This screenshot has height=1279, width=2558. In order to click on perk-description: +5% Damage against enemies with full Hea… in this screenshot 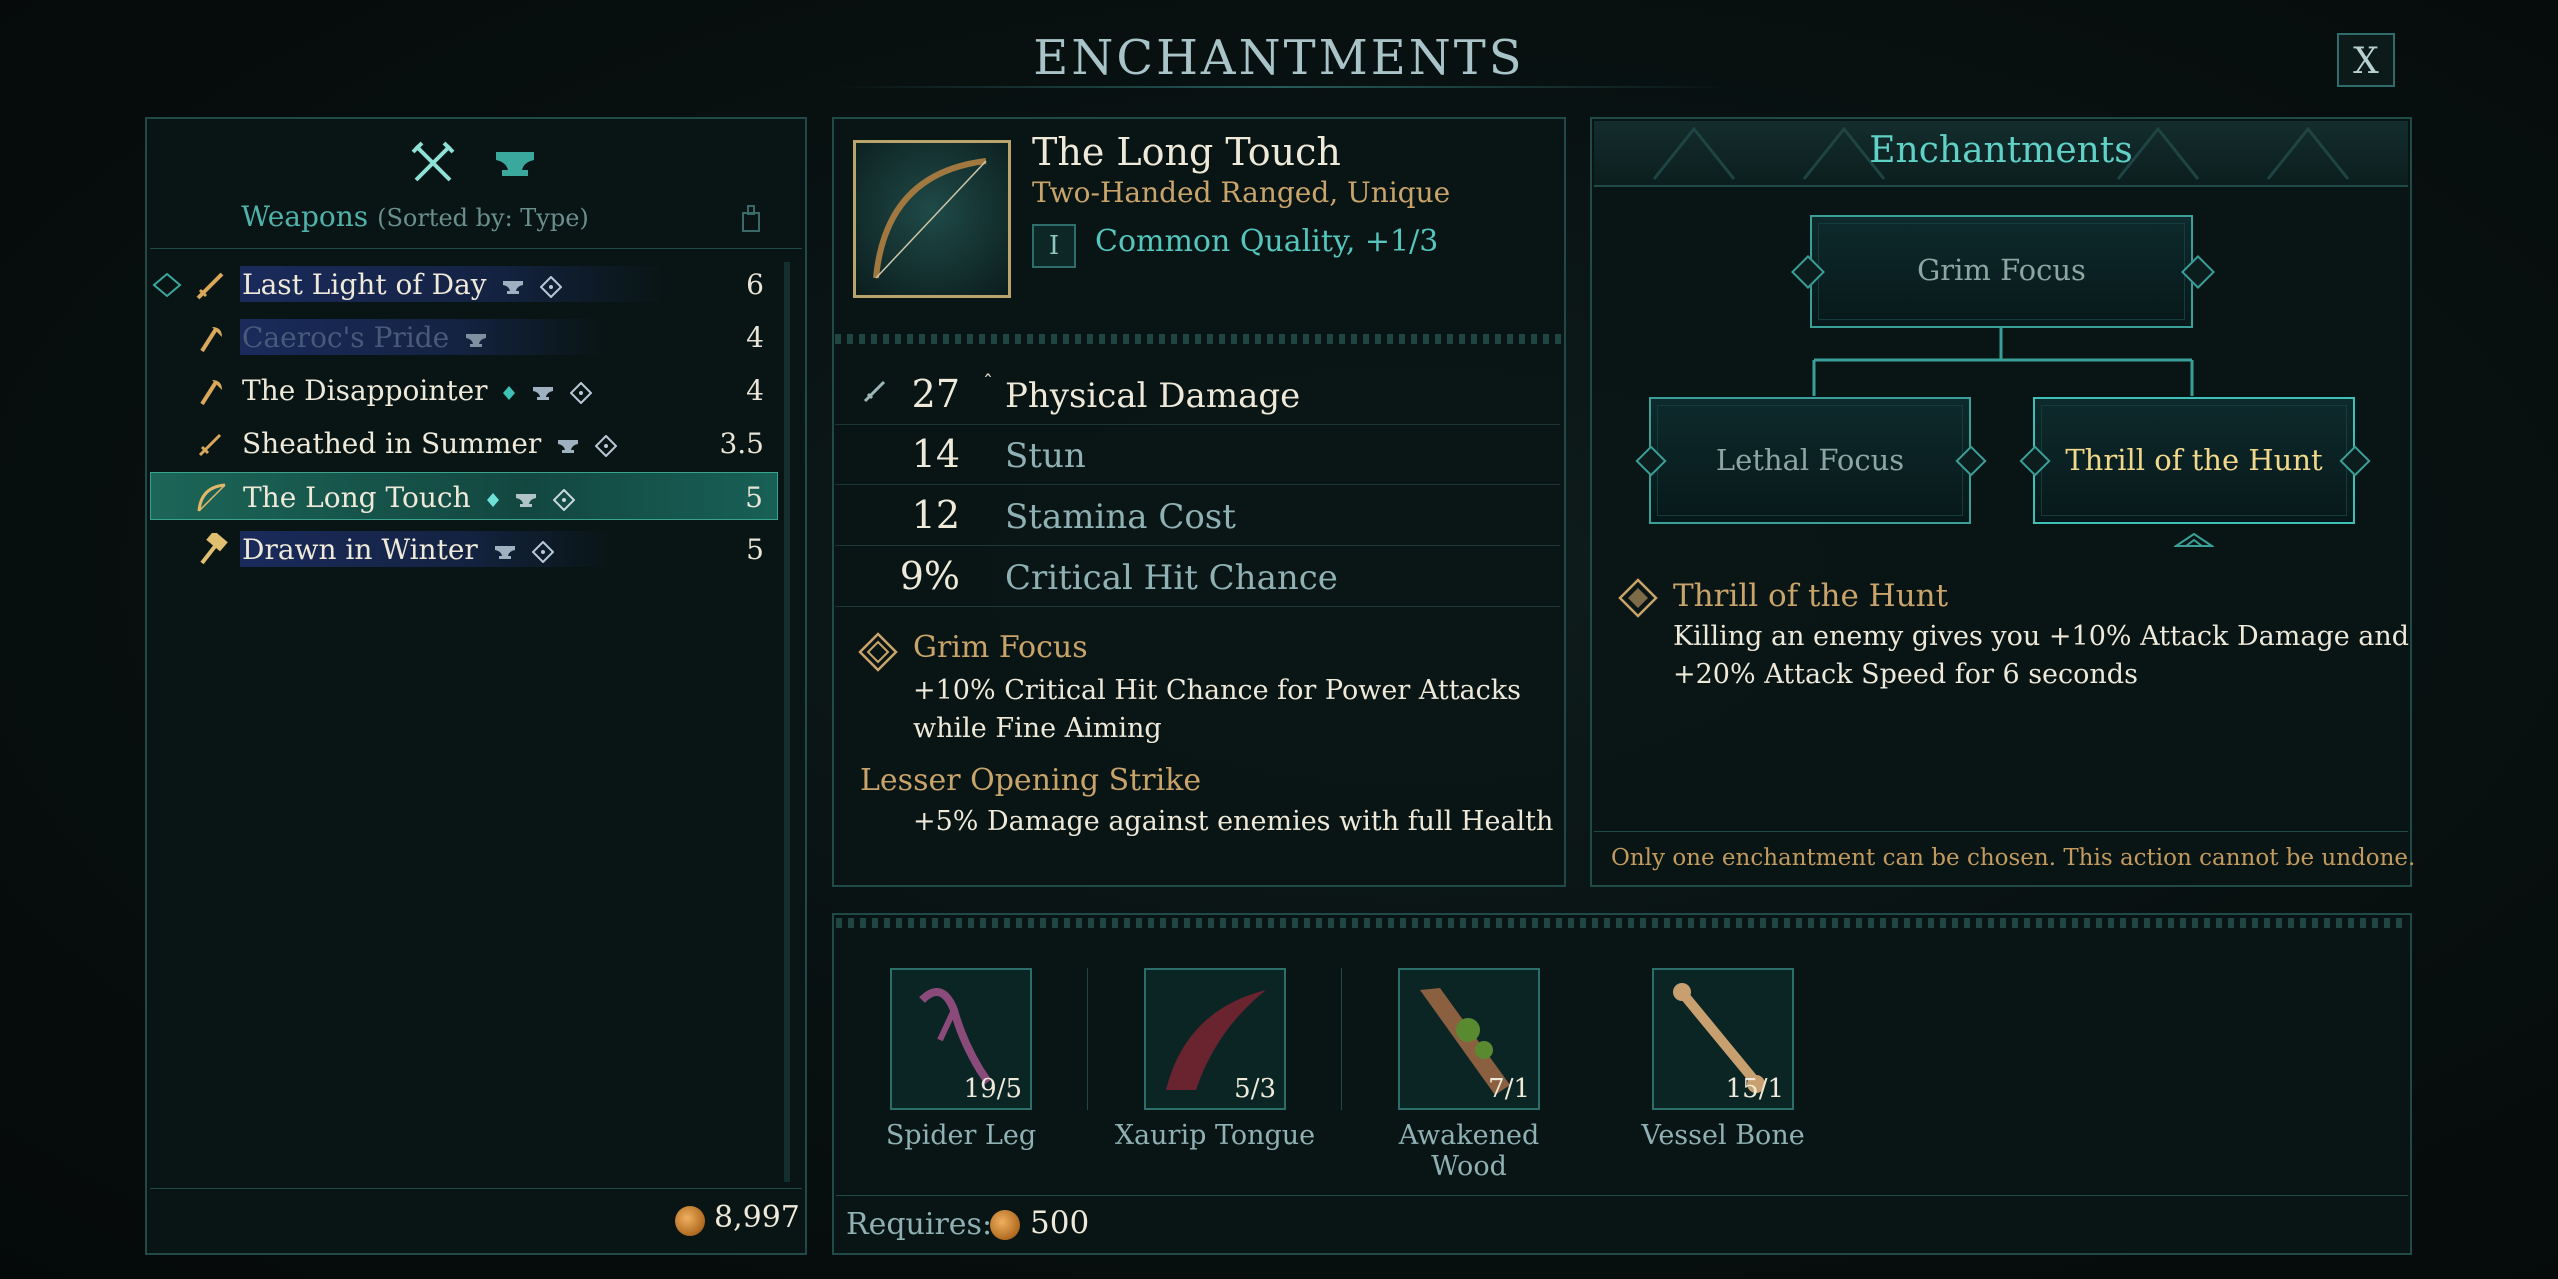, I will do `click(1233, 821)`.